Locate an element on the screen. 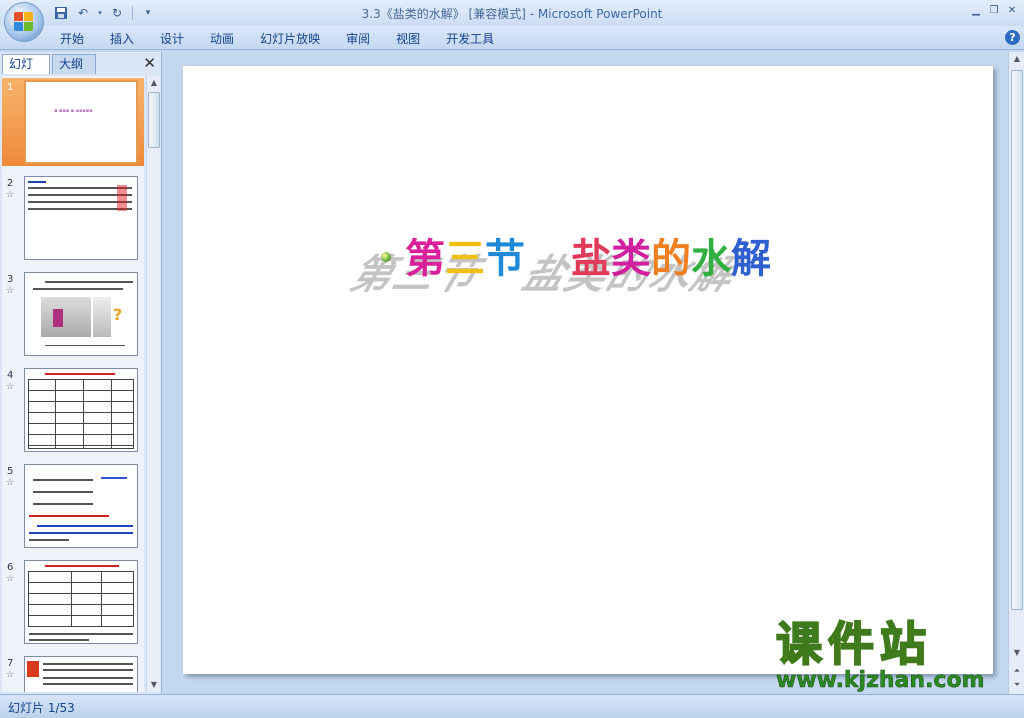 This screenshot has height=718, width=1024. tab-developer: 开发工具 is located at coordinates (477, 39).